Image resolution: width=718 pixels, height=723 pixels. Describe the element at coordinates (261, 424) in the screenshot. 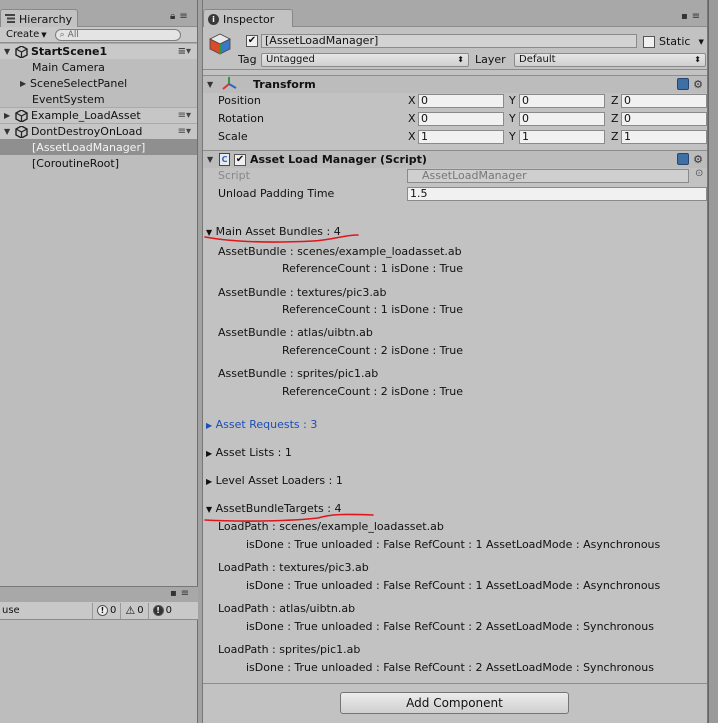

I see `asset-requests-foldout: ▶ Asset Requests : 3` at that location.